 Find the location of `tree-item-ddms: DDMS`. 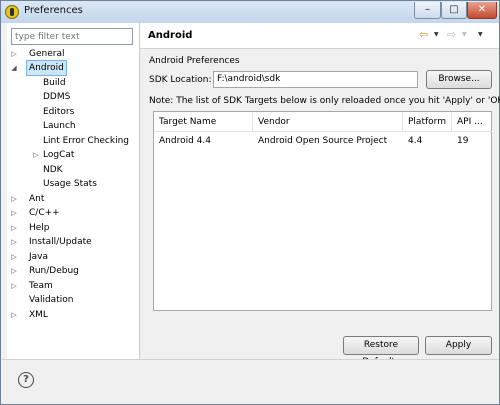

tree-item-ddms: DDMS is located at coordinates (56, 97).